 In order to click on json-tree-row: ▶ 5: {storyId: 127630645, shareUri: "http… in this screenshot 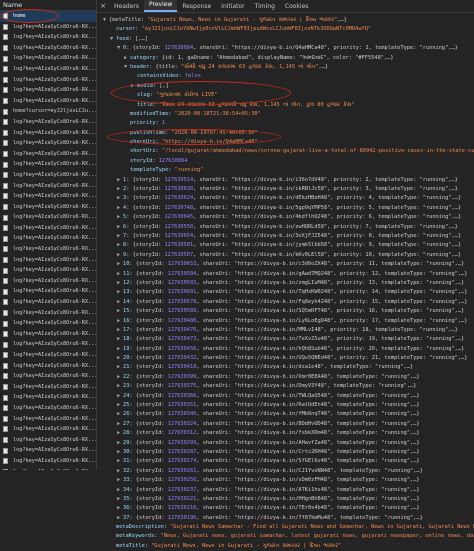, I will do `click(288, 217)`.